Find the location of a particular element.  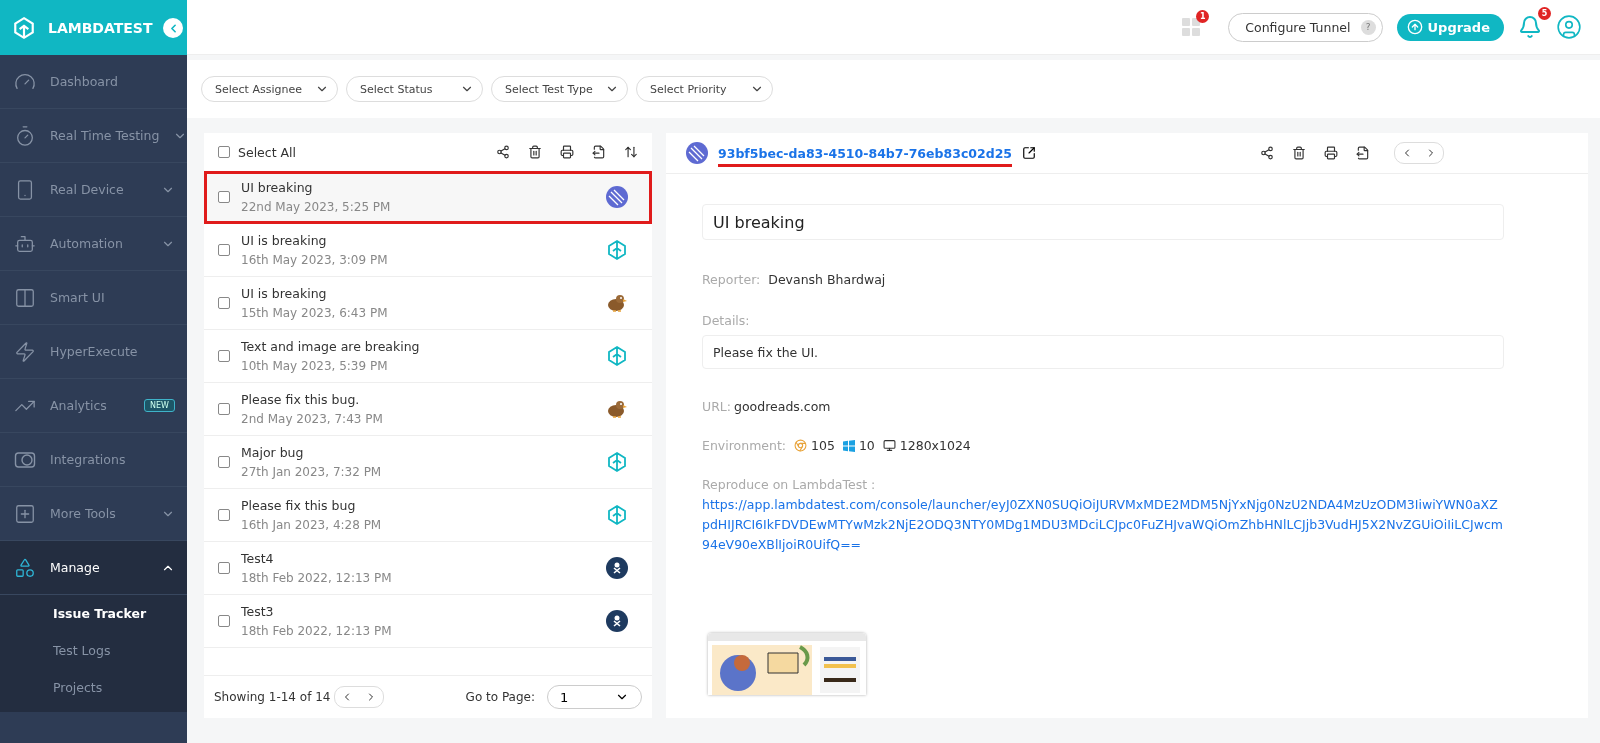

filter-dropdown: Select Test Type is located at coordinates (559, 89).